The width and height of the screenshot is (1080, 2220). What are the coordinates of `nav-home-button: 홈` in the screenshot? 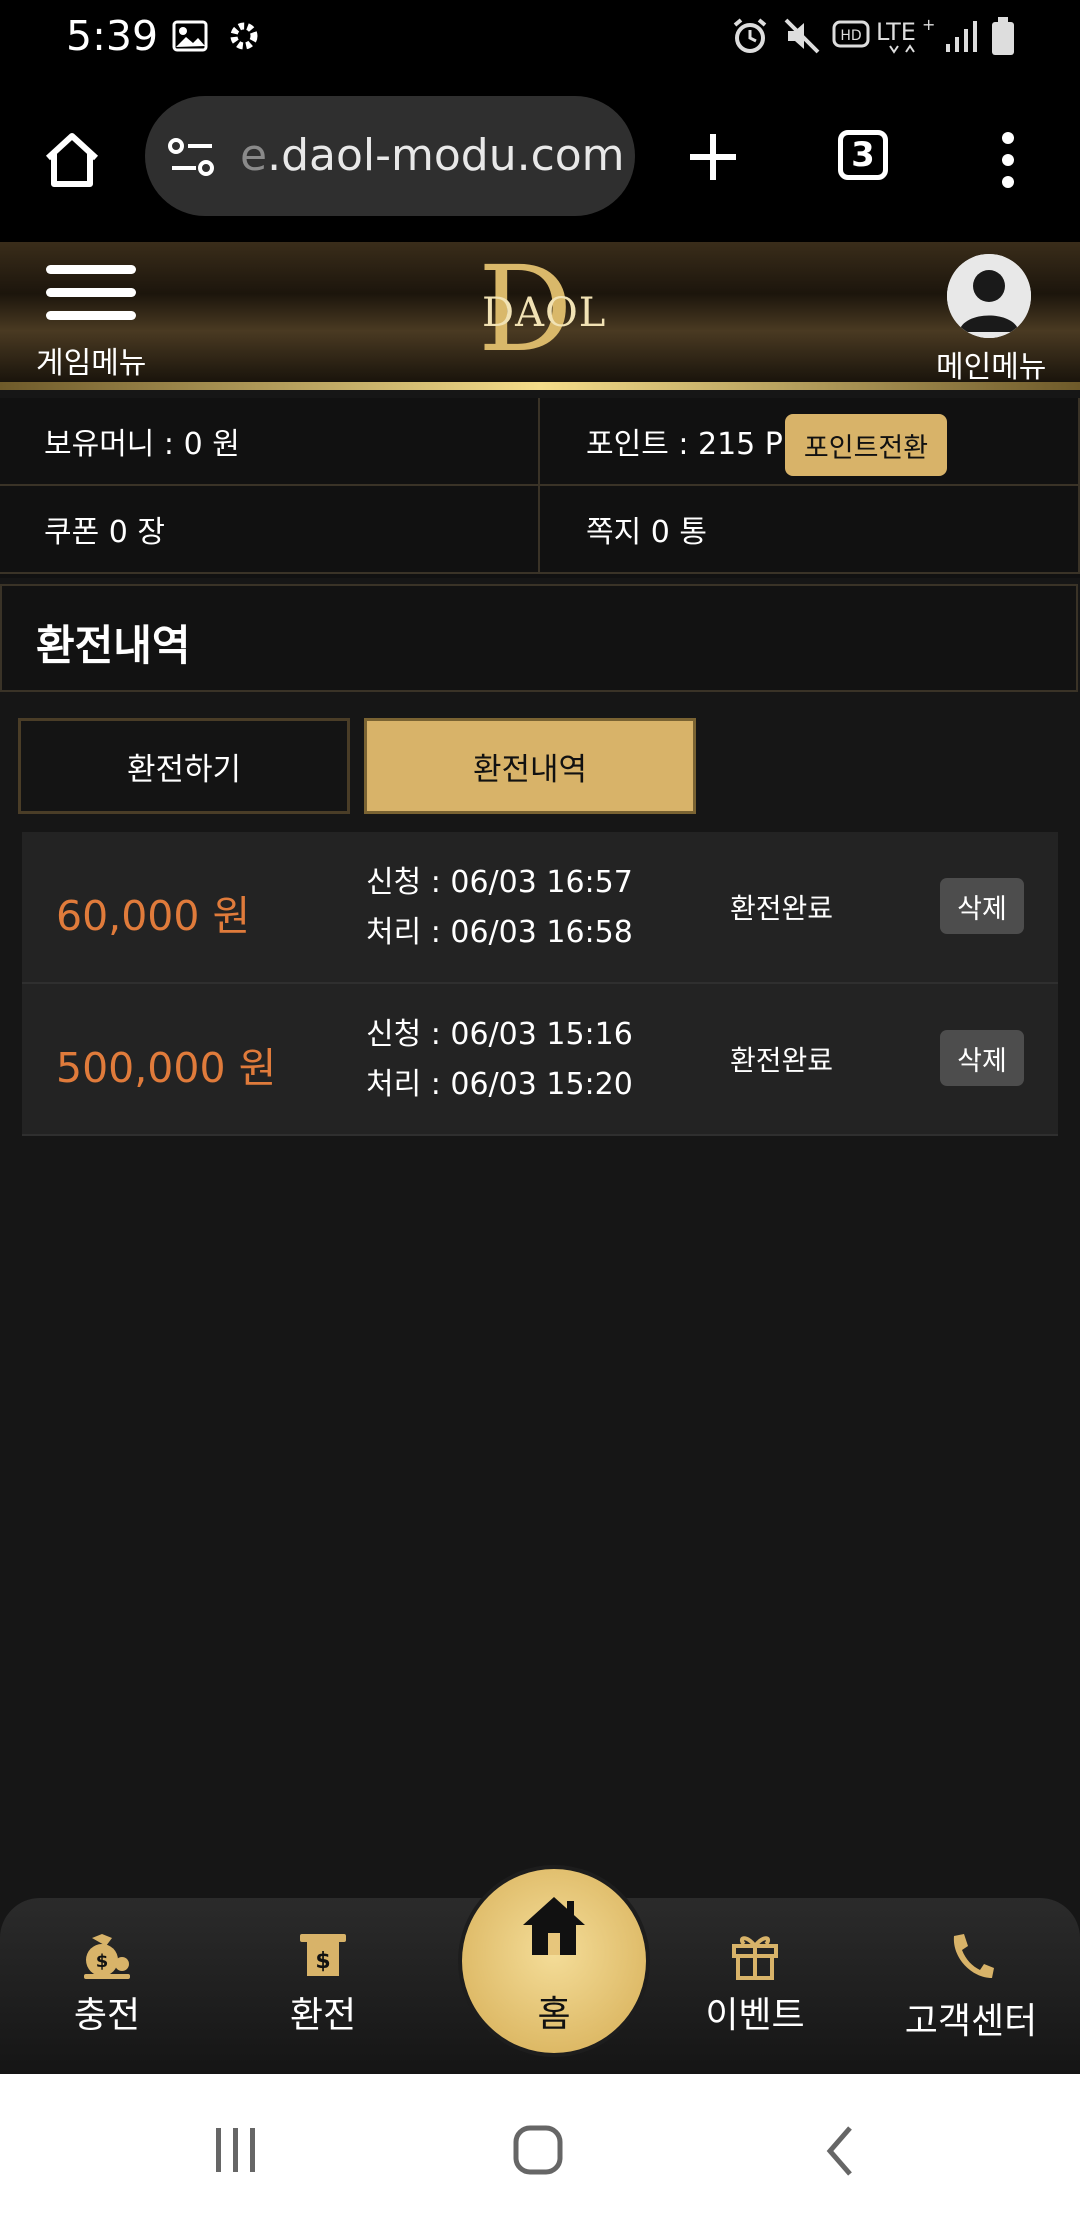 It's located at (554, 1961).